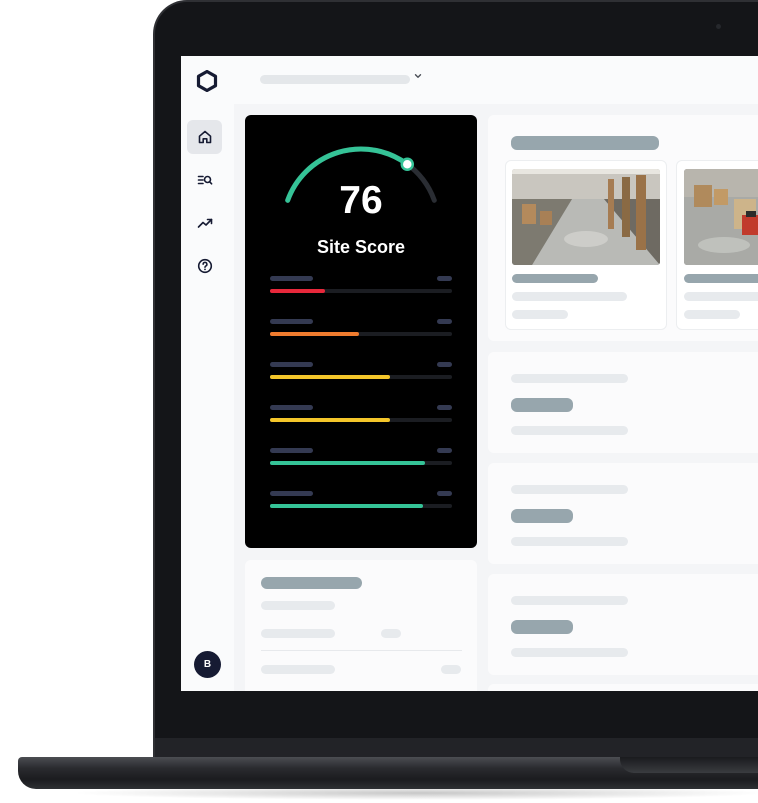 This screenshot has width=758, height=803. Describe the element at coordinates (361, 650) in the screenshot. I see `divider` at that location.